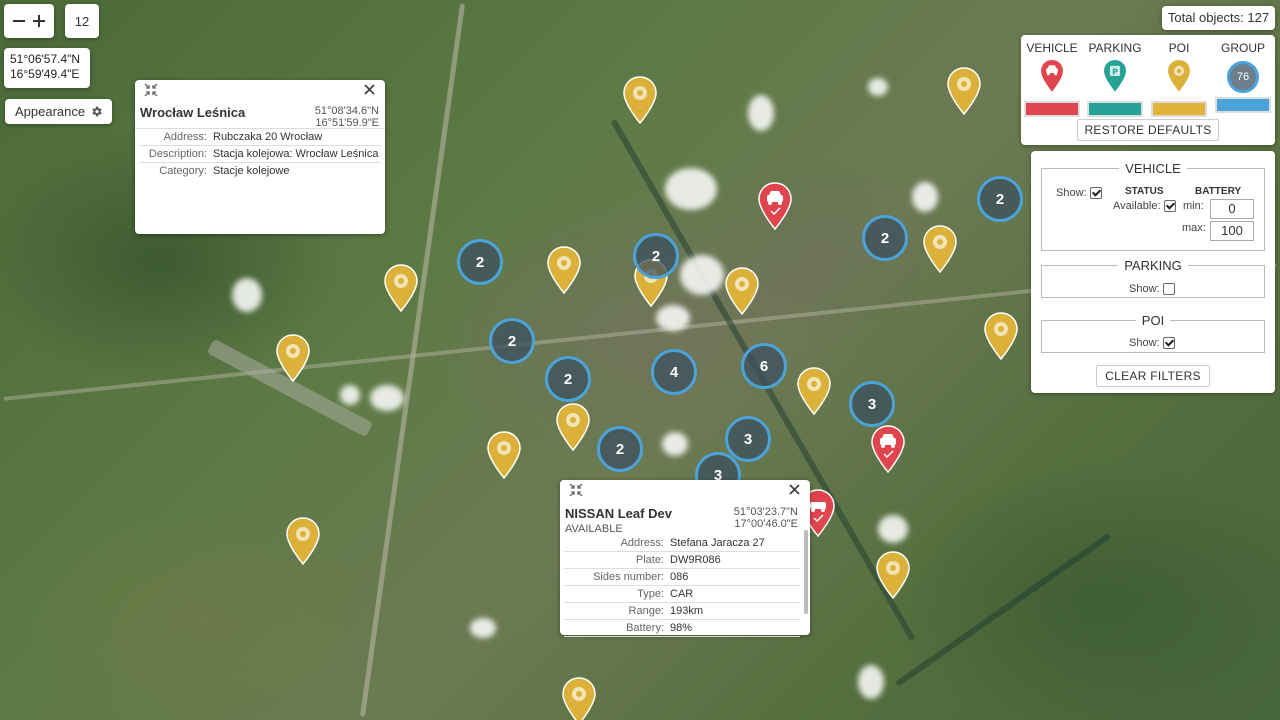 Image resolution: width=1280 pixels, height=720 pixels. I want to click on cluster-marker: 3, so click(872, 404).